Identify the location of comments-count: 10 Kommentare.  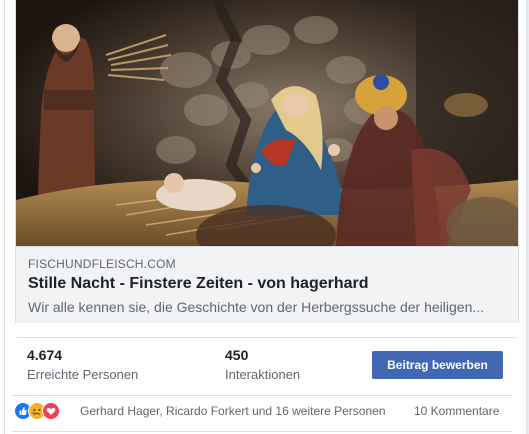
(456, 411).